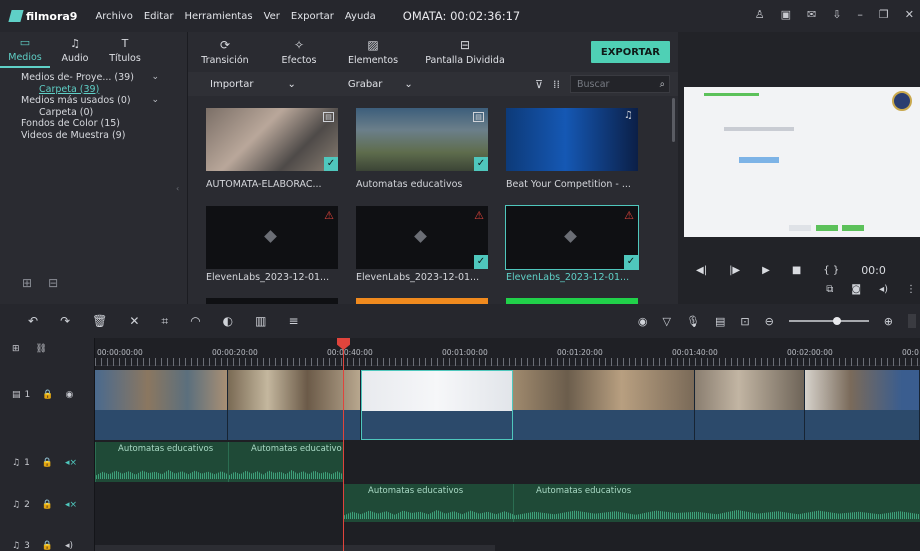 The height and width of the screenshot is (551, 920). I want to click on menu-ayuda: Ayuda, so click(360, 16).